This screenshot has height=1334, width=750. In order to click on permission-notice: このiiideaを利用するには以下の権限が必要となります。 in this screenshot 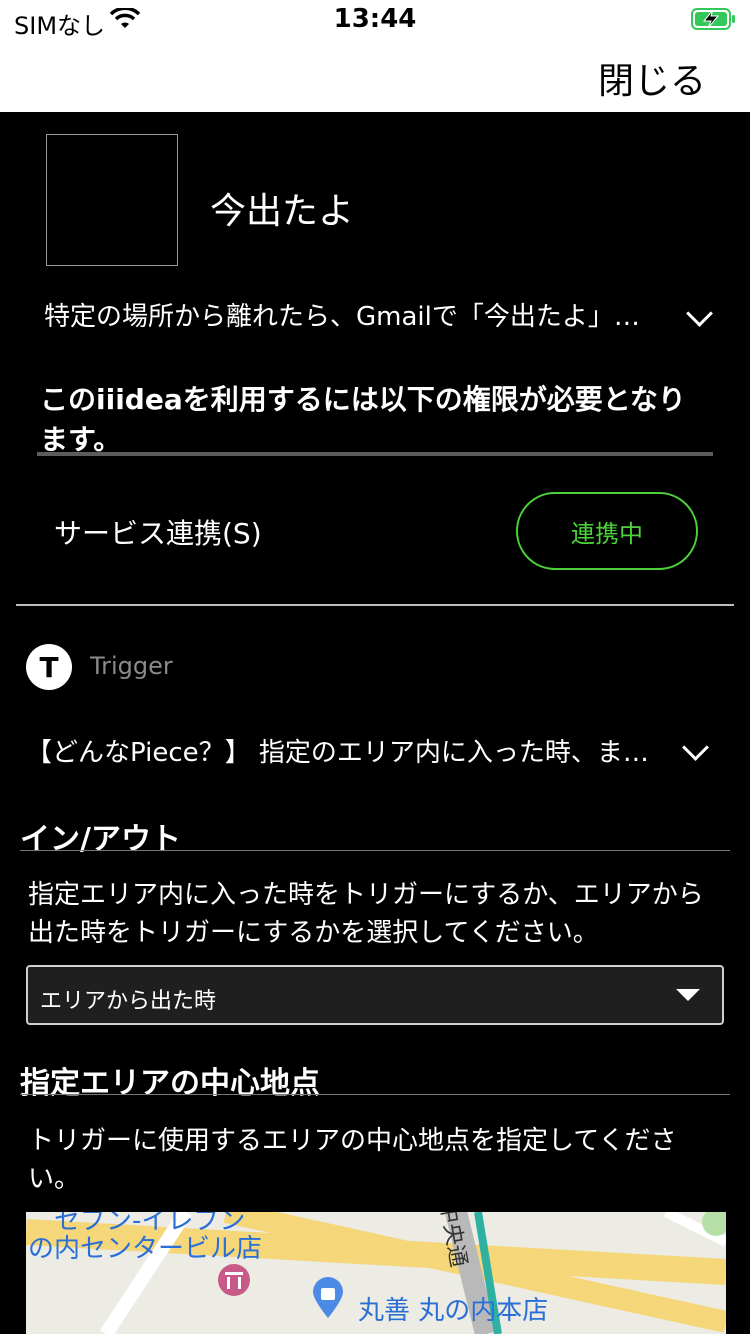, I will do `click(363, 419)`.